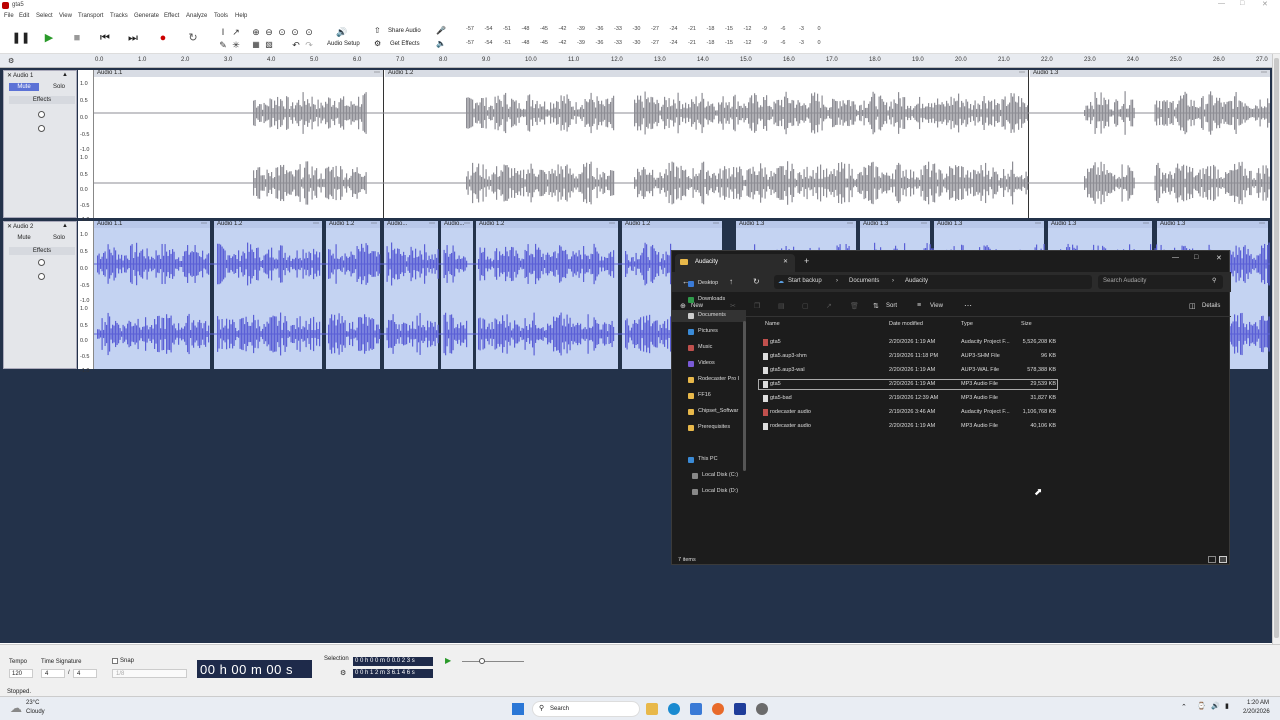 This screenshot has width=1280, height=720. Describe the element at coordinates (241, 16) in the screenshot. I see `menu-help: Help` at that location.